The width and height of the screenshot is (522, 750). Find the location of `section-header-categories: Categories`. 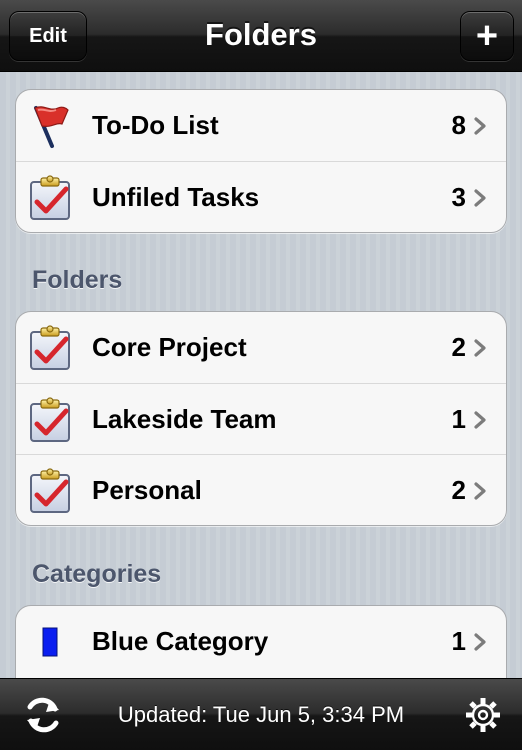

section-header-categories: Categories is located at coordinates (97, 574).